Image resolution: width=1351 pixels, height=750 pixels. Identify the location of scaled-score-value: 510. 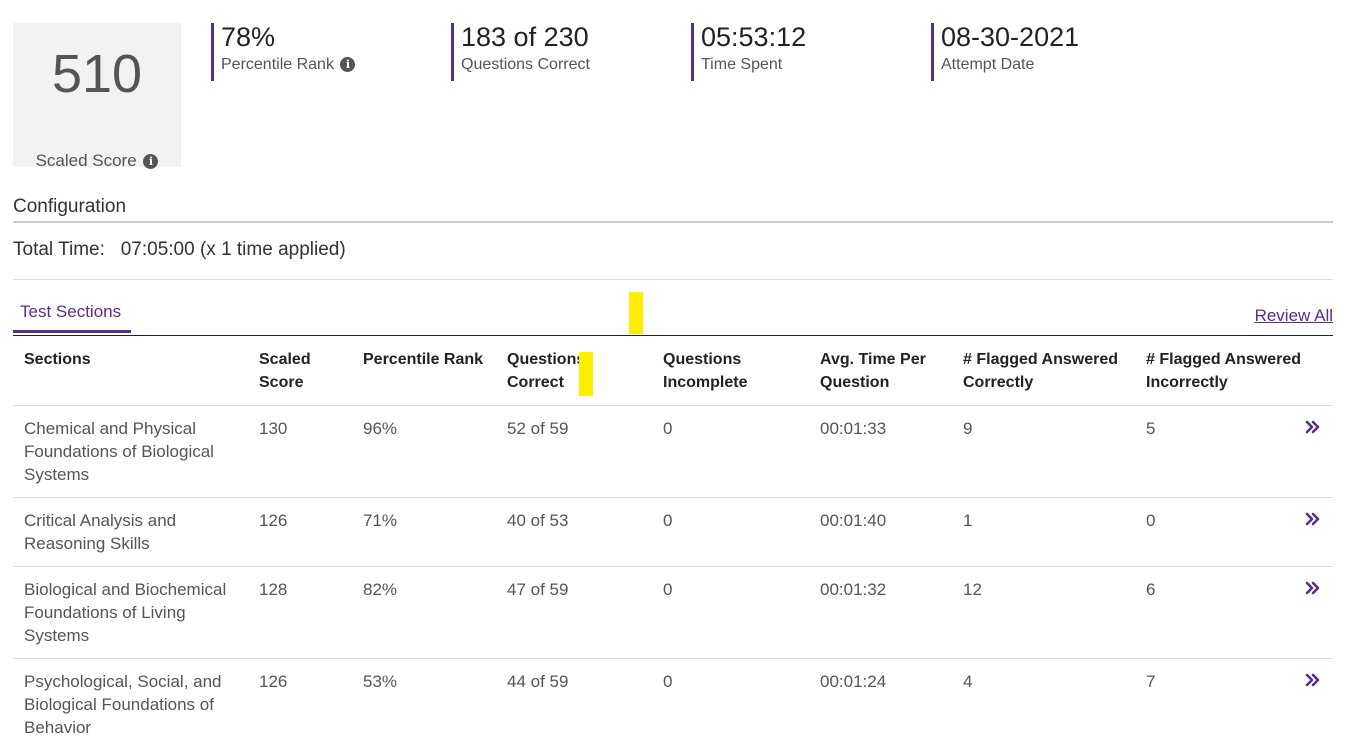
(97, 74).